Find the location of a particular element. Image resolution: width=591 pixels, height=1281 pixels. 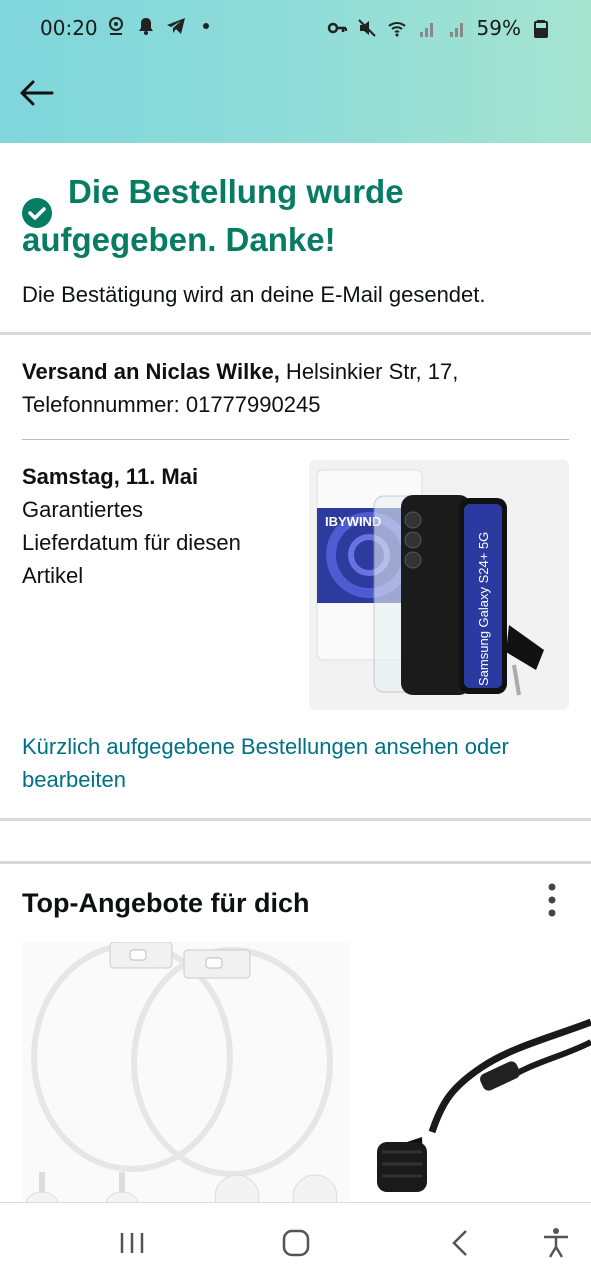

pendant-cable-image is located at coordinates (181, 1077).